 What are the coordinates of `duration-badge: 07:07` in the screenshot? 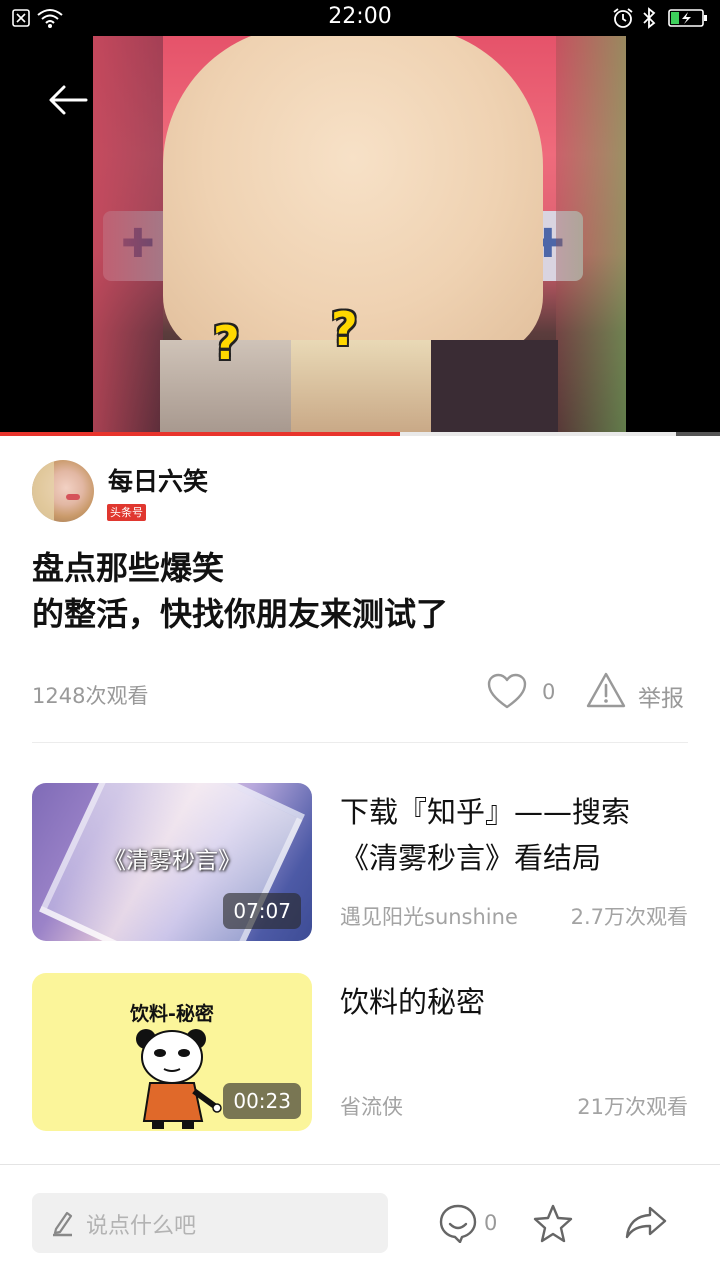 It's located at (262, 911).